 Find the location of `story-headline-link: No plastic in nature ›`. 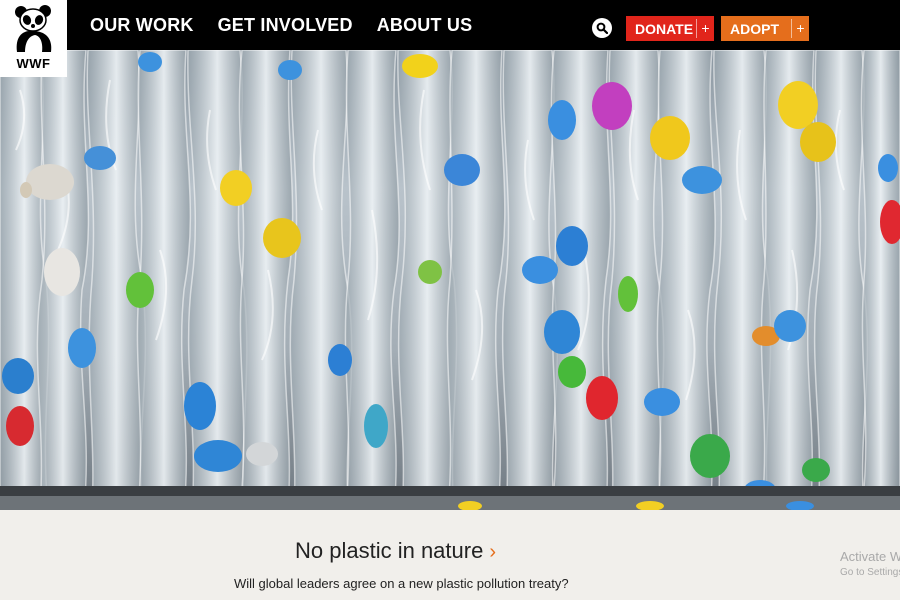

story-headline-link: No plastic in nature › is located at coordinates (395, 551).